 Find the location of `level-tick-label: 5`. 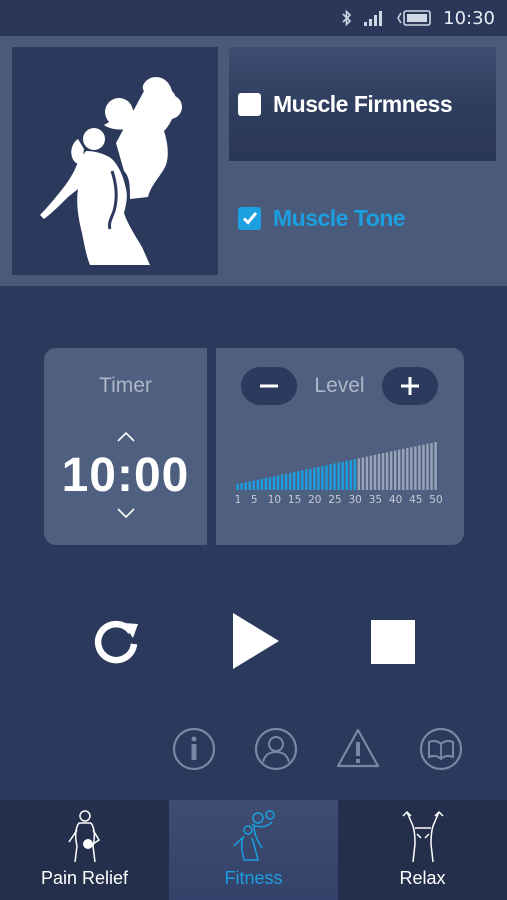

level-tick-label: 5 is located at coordinates (254, 500).